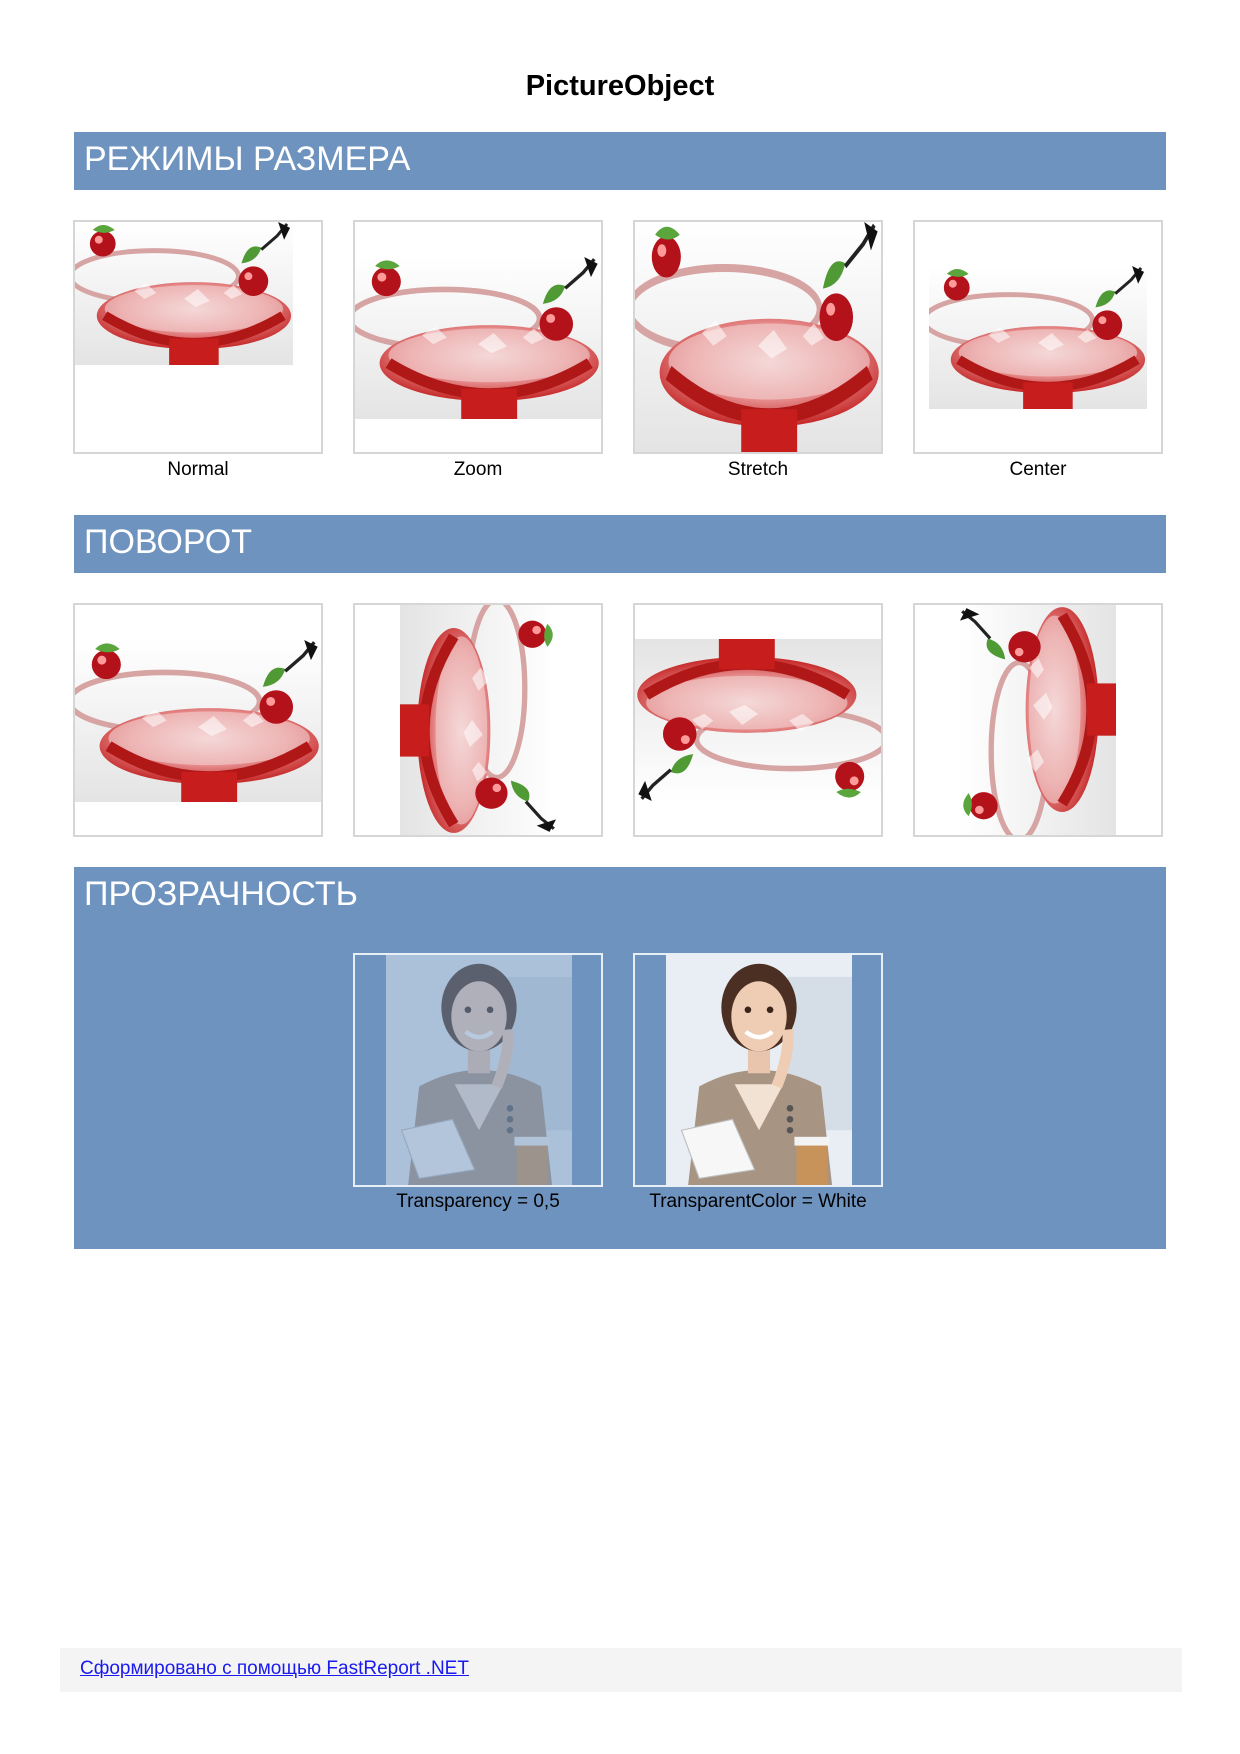 This screenshot has width=1240, height=1754. What do you see at coordinates (620, 161) in the screenshot?
I see `size-modes-band: РЕЖИМЫ РАЗМЕРА` at bounding box center [620, 161].